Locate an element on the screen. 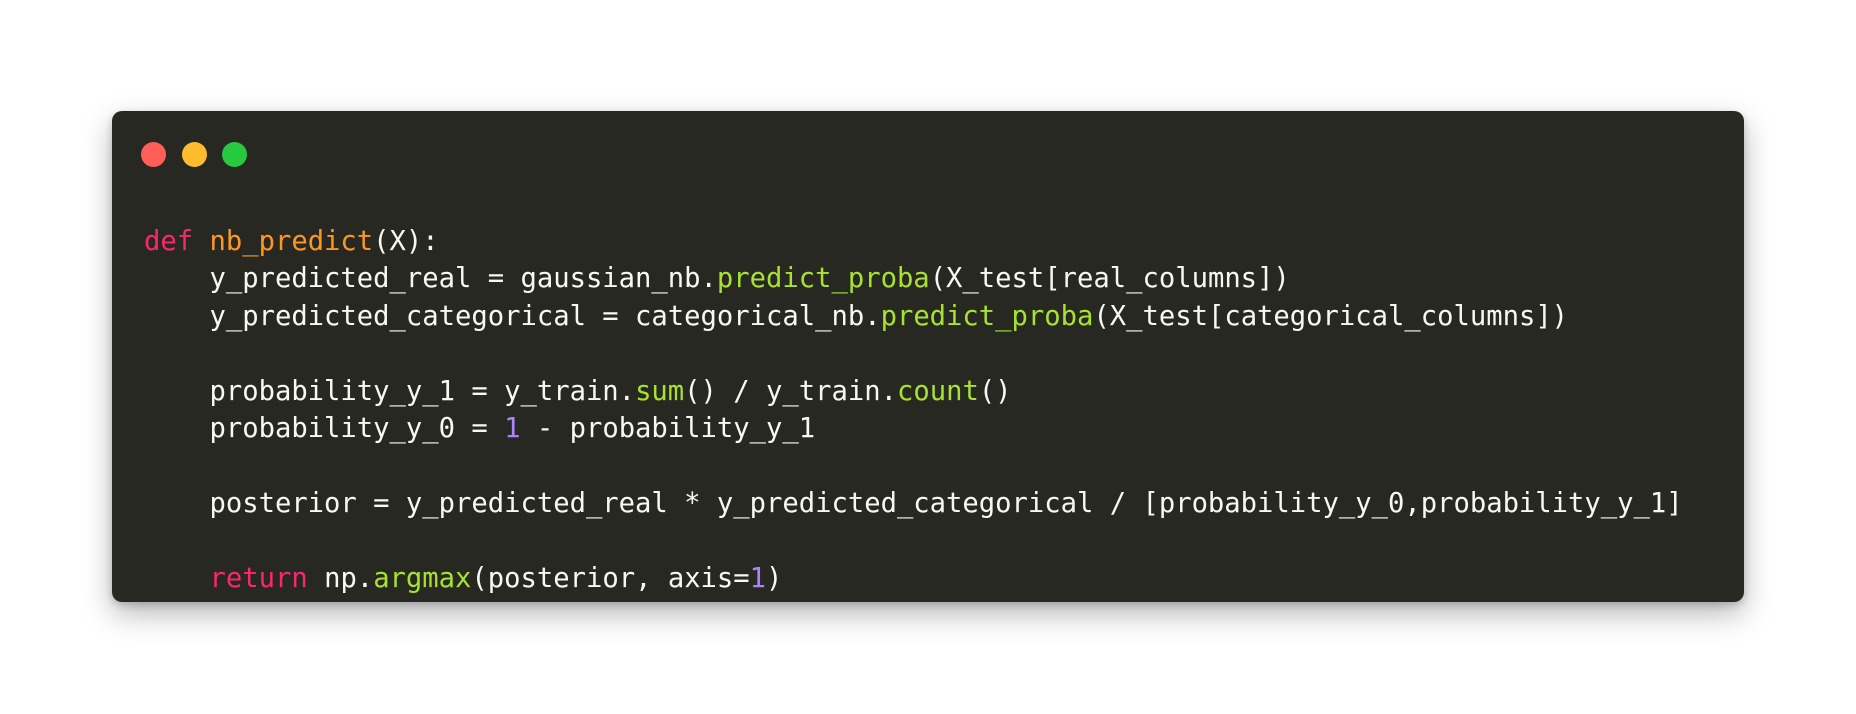 Image resolution: width=1856 pixels, height=714 pixels. code-token: () / y_train. is located at coordinates (790, 391).